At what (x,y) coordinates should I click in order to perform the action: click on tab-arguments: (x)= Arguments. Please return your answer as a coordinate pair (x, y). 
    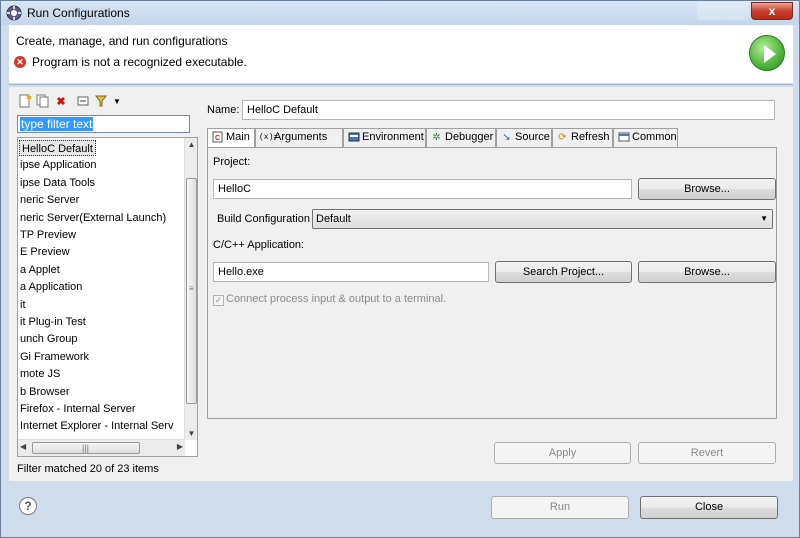
    Looking at the image, I should click on (299, 137).